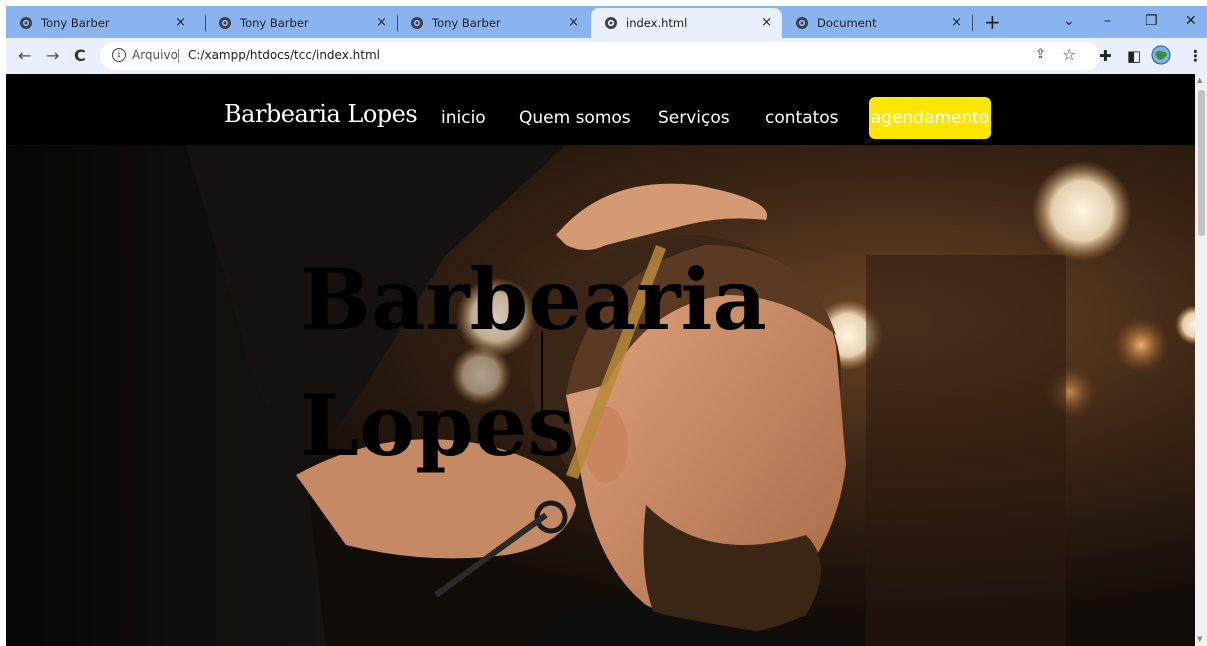 Image resolution: width=1207 pixels, height=646 pixels. What do you see at coordinates (1201, 163) in the screenshot?
I see `scroll-thumb` at bounding box center [1201, 163].